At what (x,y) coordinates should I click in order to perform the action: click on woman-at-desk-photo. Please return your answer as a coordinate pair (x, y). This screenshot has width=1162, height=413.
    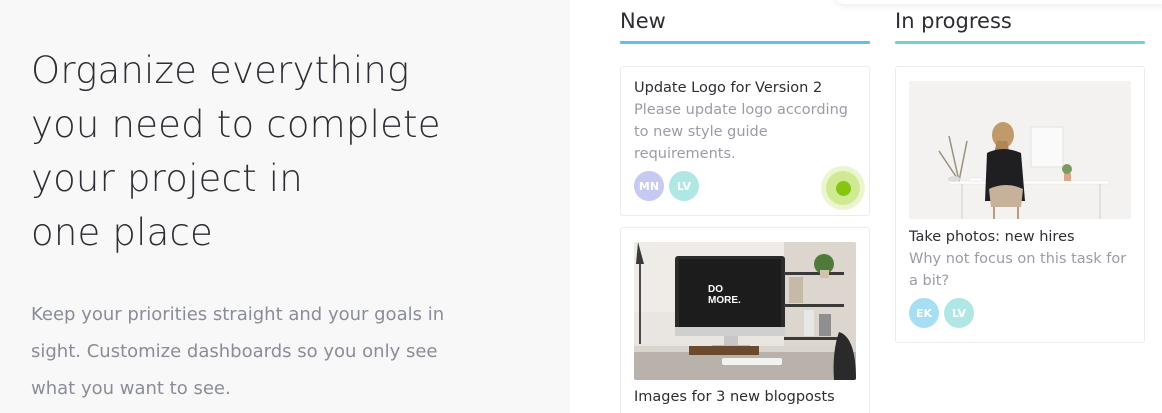
    Looking at the image, I should click on (1020, 150).